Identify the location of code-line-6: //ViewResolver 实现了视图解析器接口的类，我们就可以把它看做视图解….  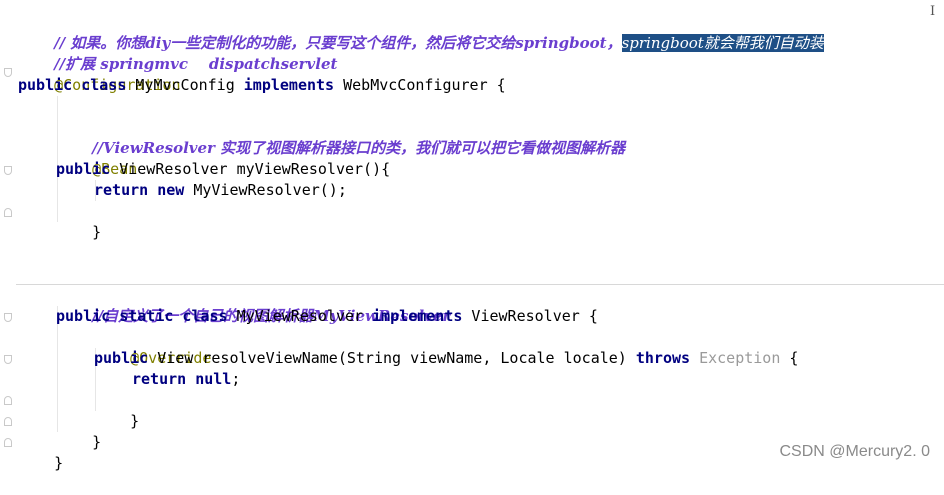
(340, 137).